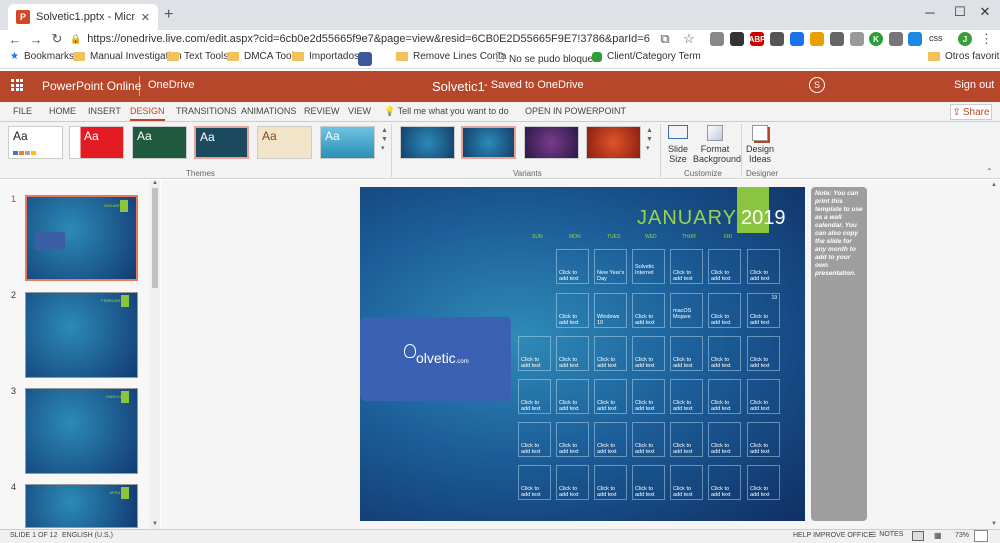  What do you see at coordinates (446, 111) in the screenshot?
I see `tell-me-box: 💡 Tell me what you want to do` at bounding box center [446, 111].